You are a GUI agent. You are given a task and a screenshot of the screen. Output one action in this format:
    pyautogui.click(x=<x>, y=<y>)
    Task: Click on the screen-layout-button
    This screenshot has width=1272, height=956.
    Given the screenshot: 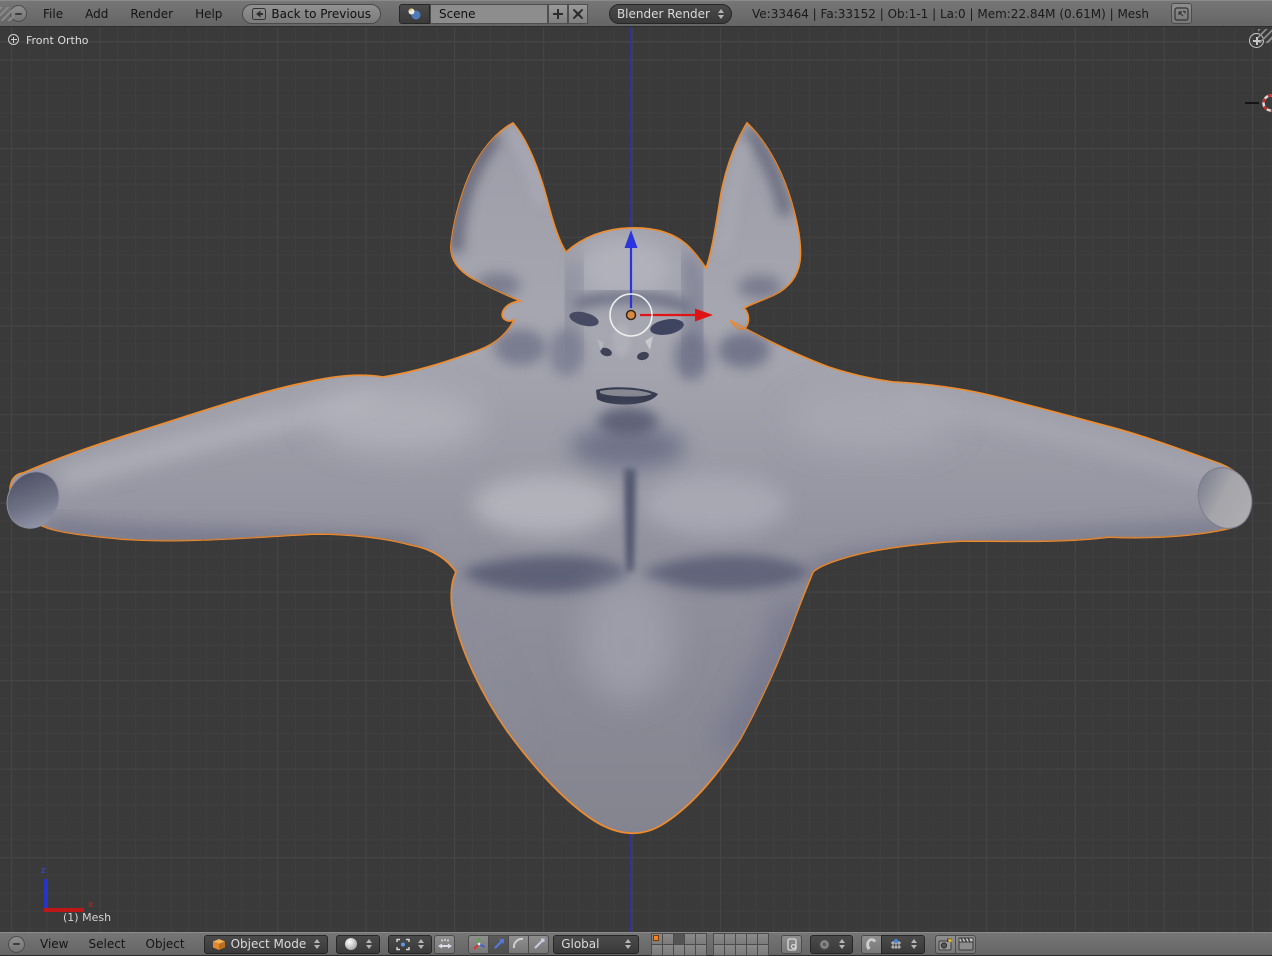 What is the action you would take?
    pyautogui.click(x=1182, y=13)
    